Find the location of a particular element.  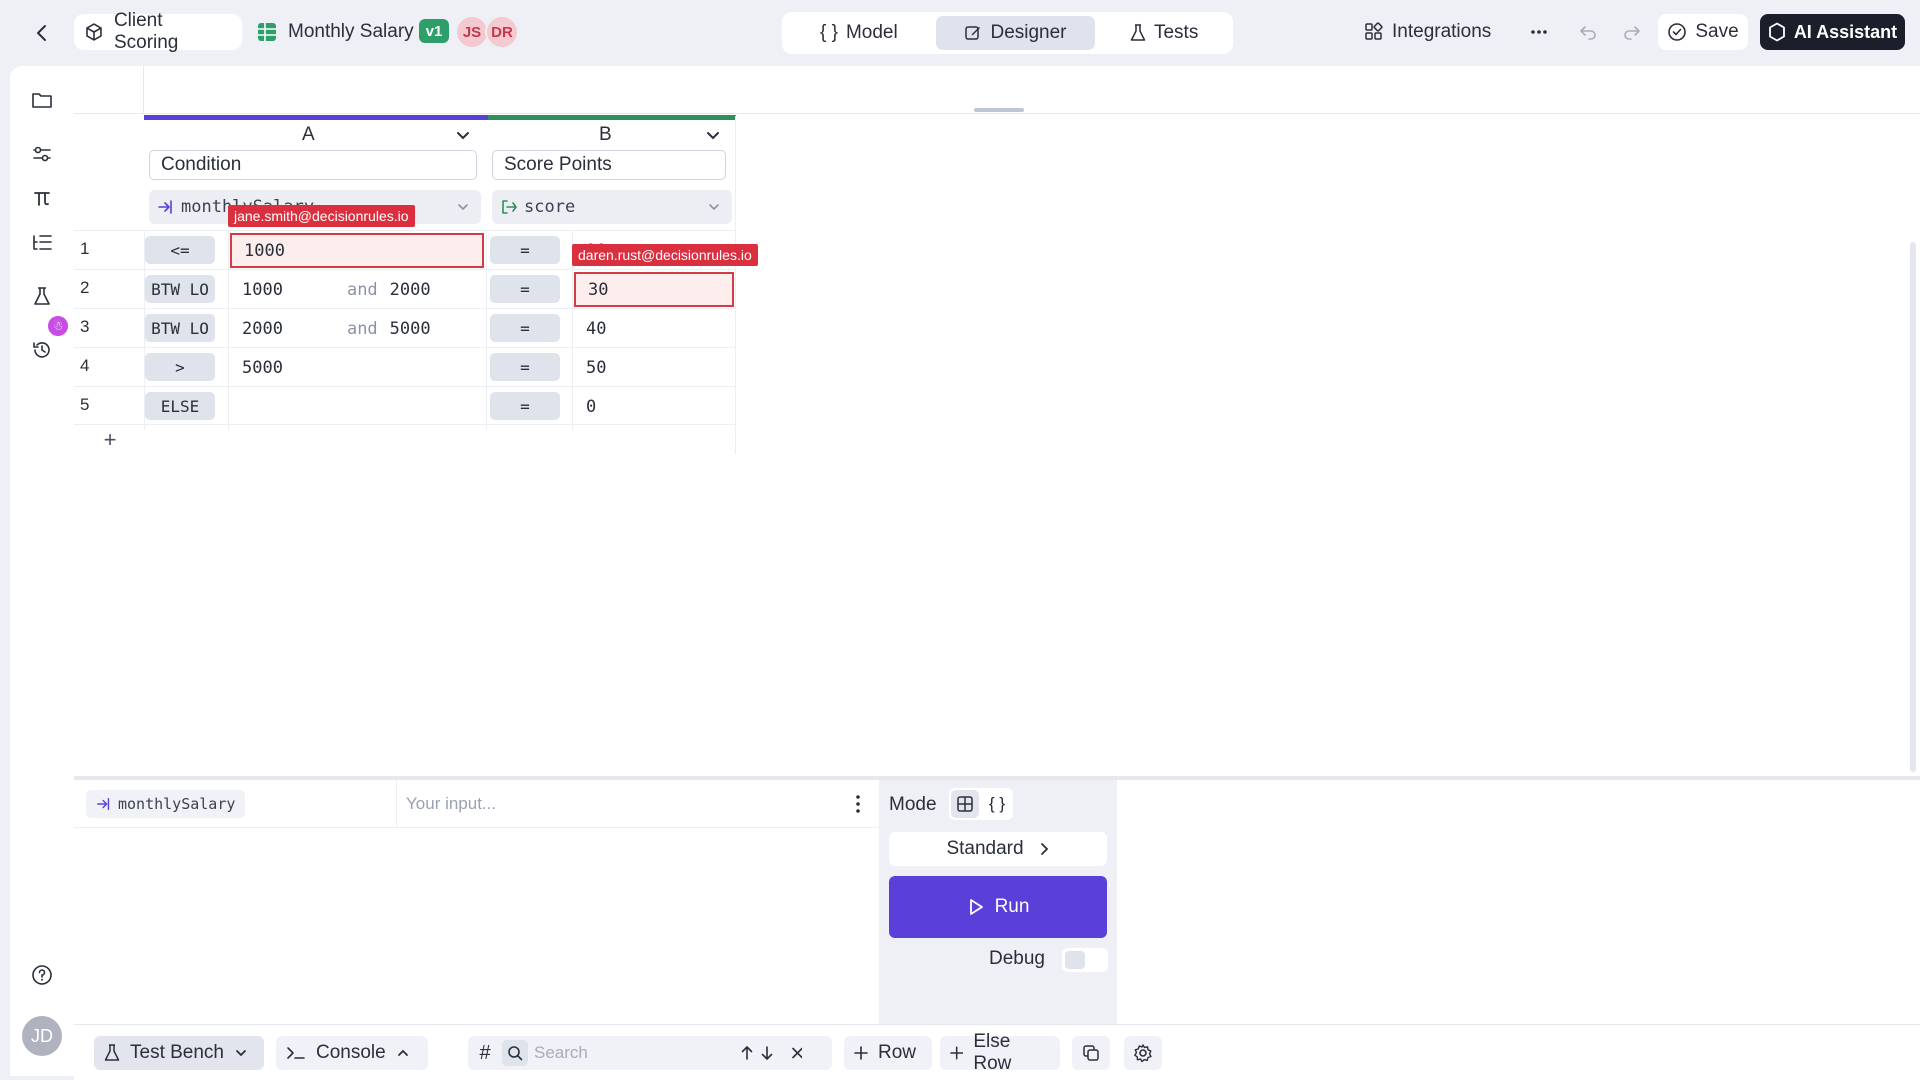

input-variable-name: monthlySalary is located at coordinates (177, 804).